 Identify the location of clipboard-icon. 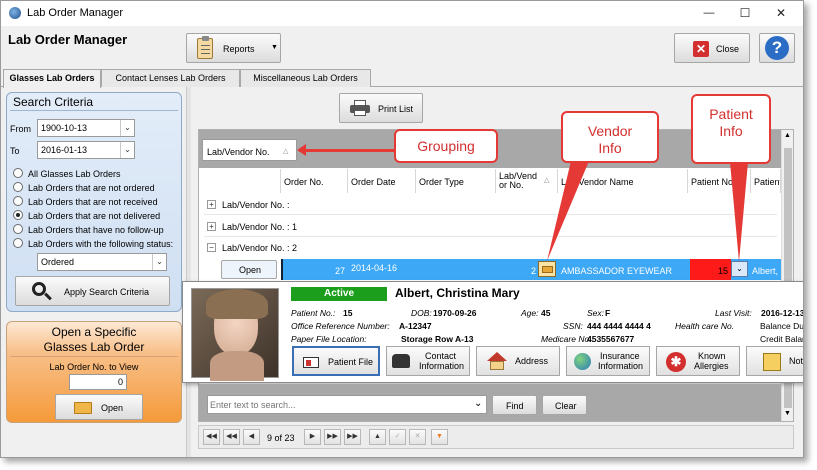
(205, 47).